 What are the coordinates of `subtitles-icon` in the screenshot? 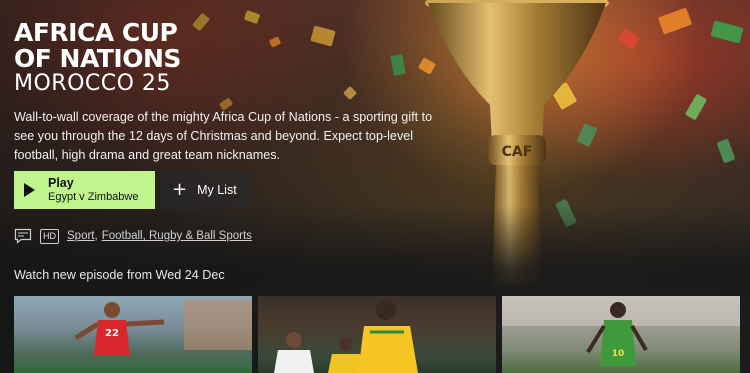 It's located at (23, 236).